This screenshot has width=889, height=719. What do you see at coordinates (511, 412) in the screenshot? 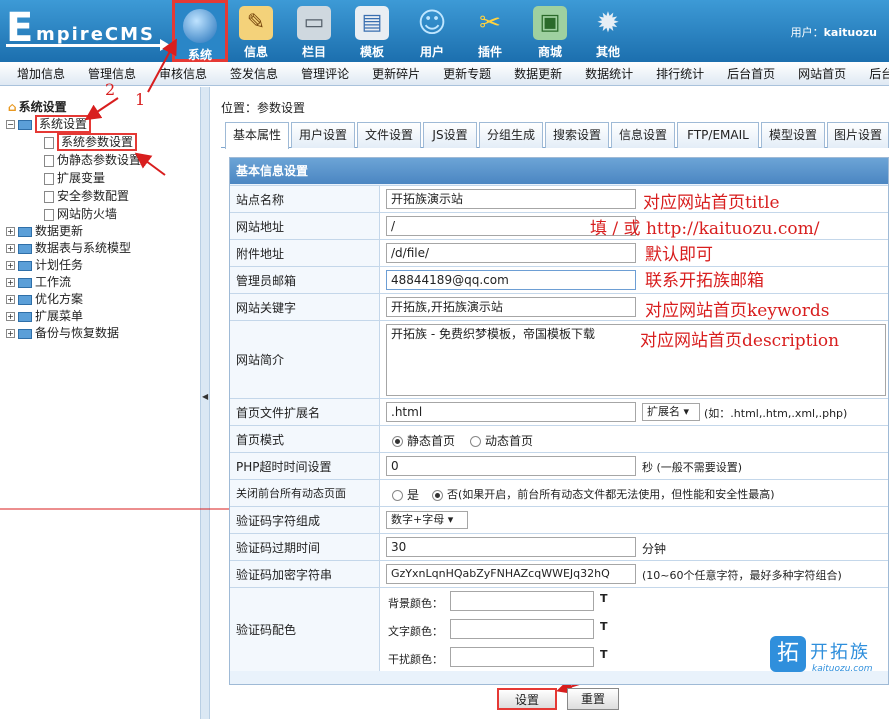
I see `index-ext-input: .html` at bounding box center [511, 412].